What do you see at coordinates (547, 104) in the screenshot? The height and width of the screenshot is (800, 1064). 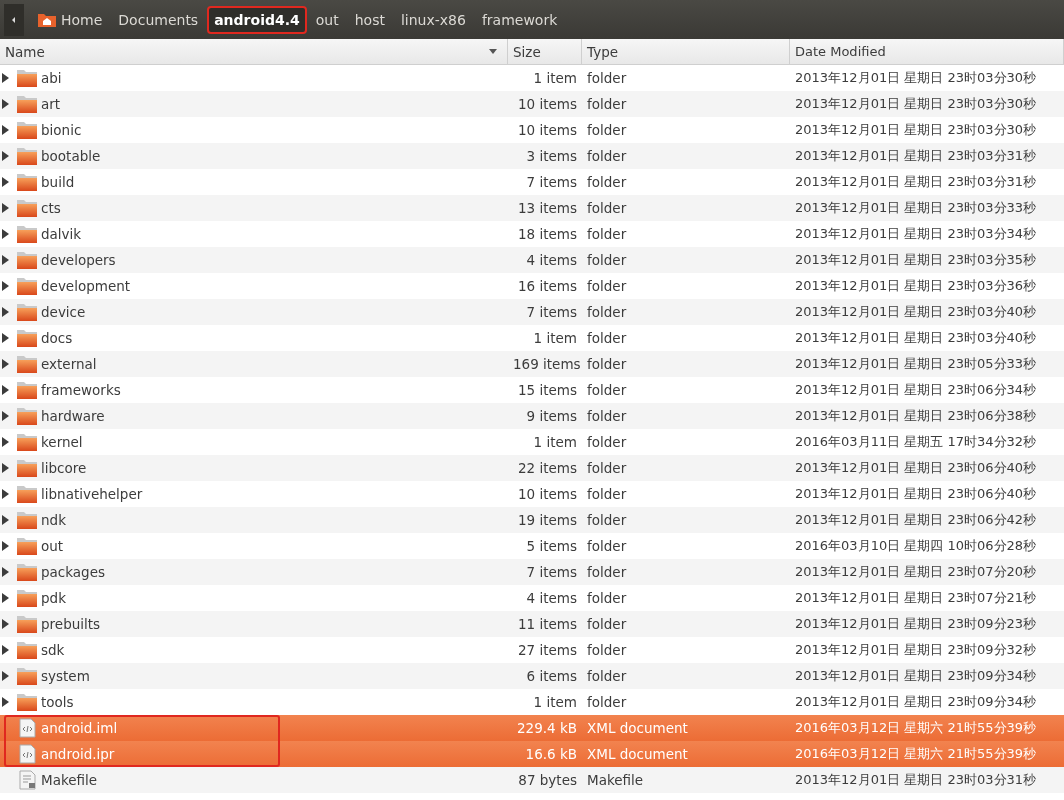 I see `file-size: 10 items` at bounding box center [547, 104].